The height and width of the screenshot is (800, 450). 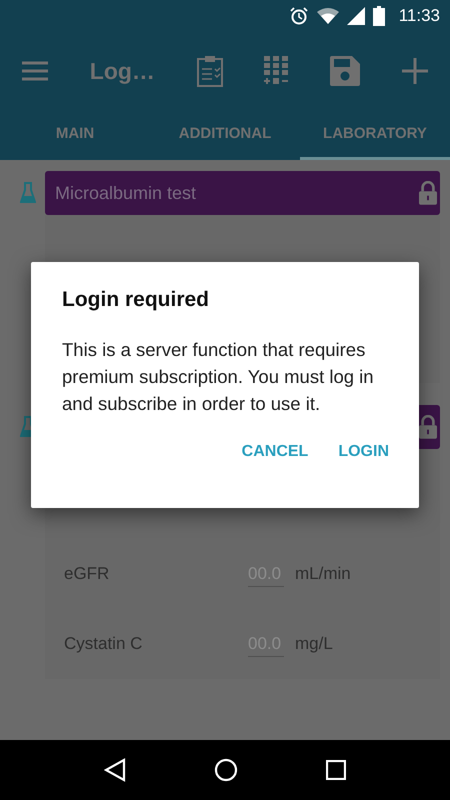 What do you see at coordinates (209, 71) in the screenshot?
I see `clipboard-icon` at bounding box center [209, 71].